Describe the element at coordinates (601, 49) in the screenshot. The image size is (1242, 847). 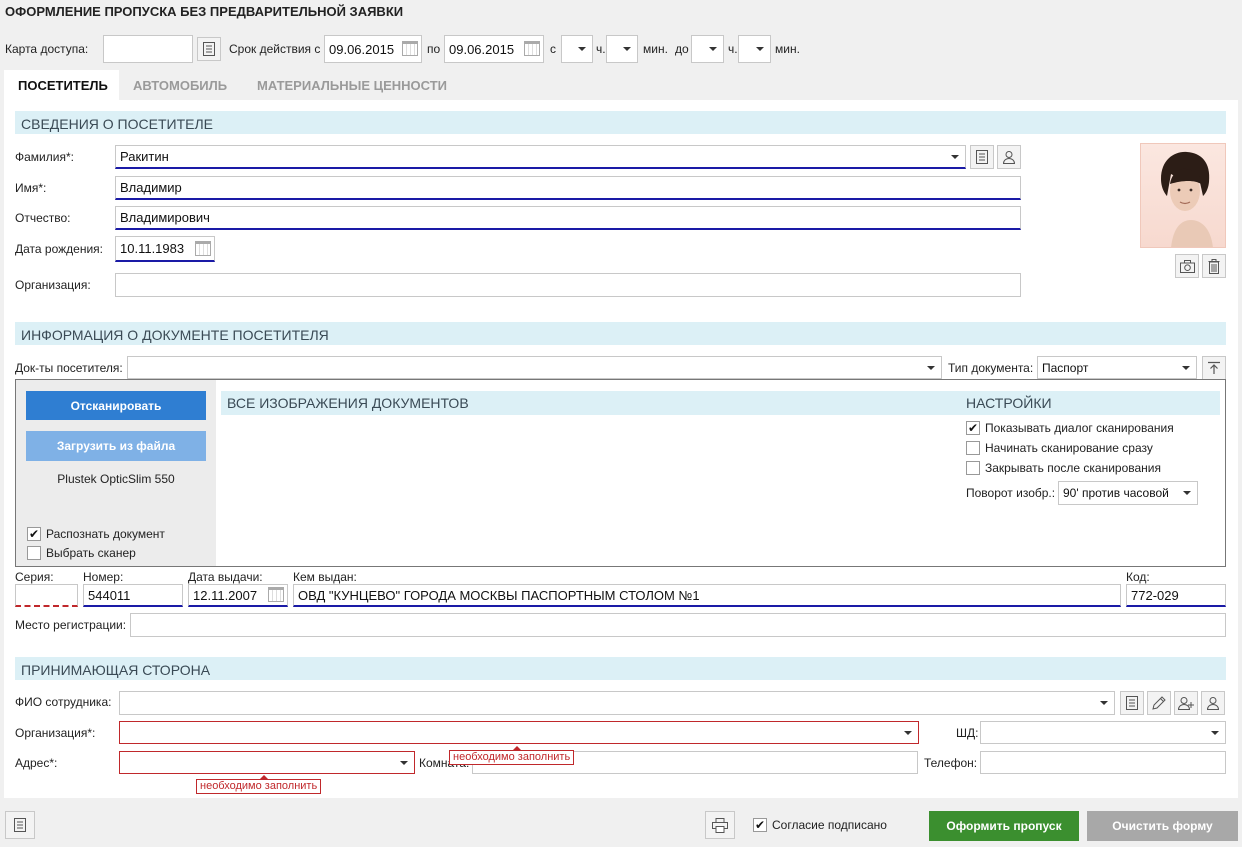
I see `hour-label: ч.` at that location.